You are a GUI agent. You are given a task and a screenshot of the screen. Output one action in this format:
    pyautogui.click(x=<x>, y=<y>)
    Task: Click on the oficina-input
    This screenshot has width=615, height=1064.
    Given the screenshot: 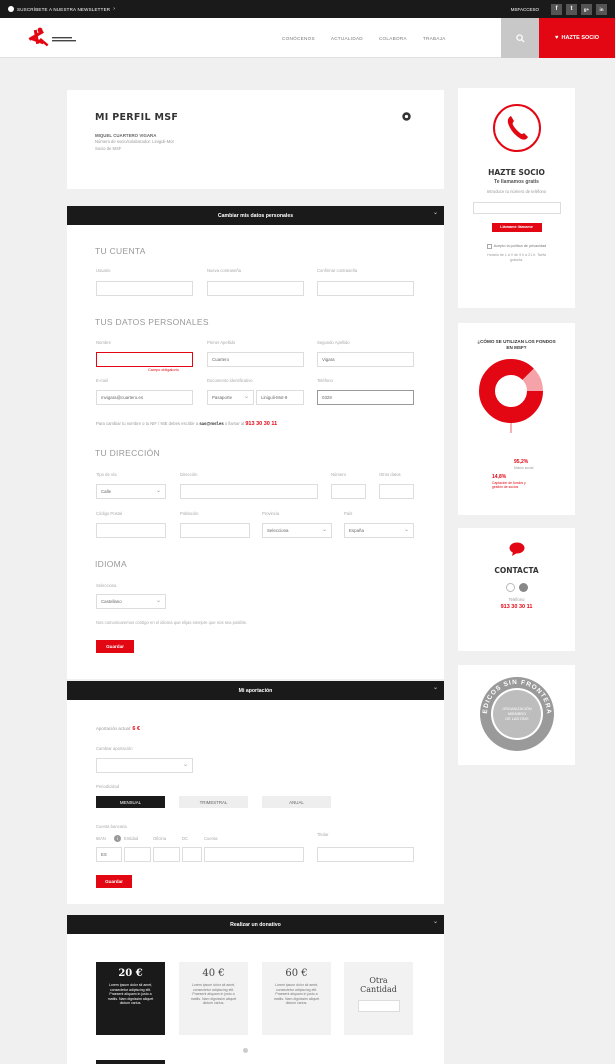 What is the action you would take?
    pyautogui.click(x=166, y=854)
    